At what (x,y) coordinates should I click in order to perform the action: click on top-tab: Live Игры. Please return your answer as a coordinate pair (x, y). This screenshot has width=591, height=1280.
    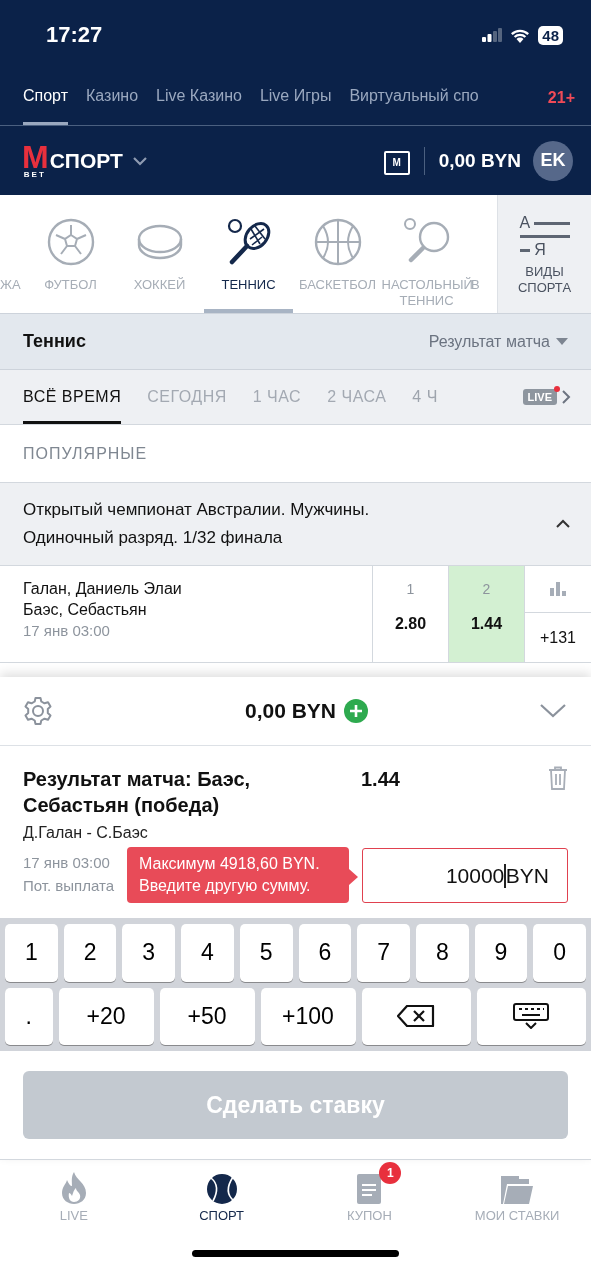
    Looking at the image, I should click on (295, 97).